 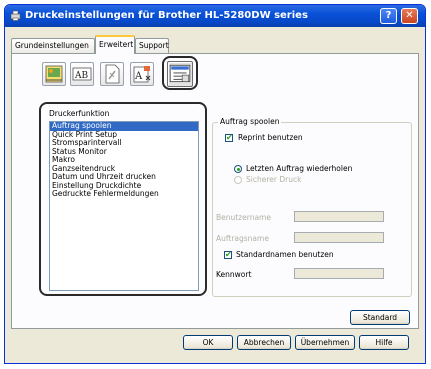 What do you see at coordinates (53, 45) in the screenshot?
I see `tab-grundeinstellungen: Grundeinstellungen` at bounding box center [53, 45].